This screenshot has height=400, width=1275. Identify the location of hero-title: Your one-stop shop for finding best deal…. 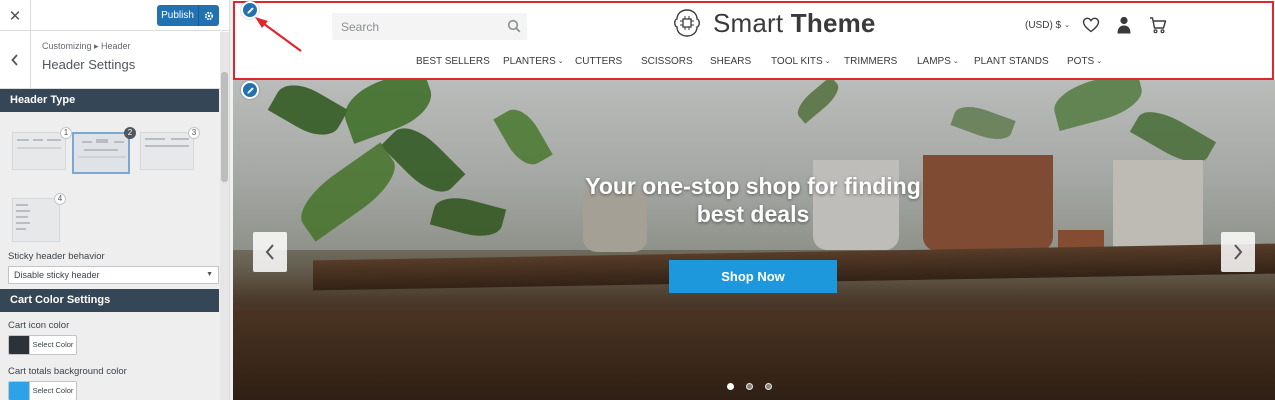
(753, 200).